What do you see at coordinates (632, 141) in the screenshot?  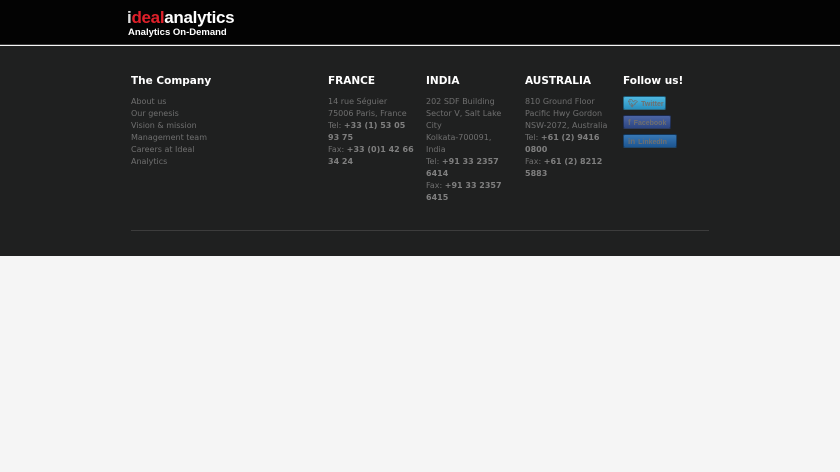 I see `linkedin-icon: in` at bounding box center [632, 141].